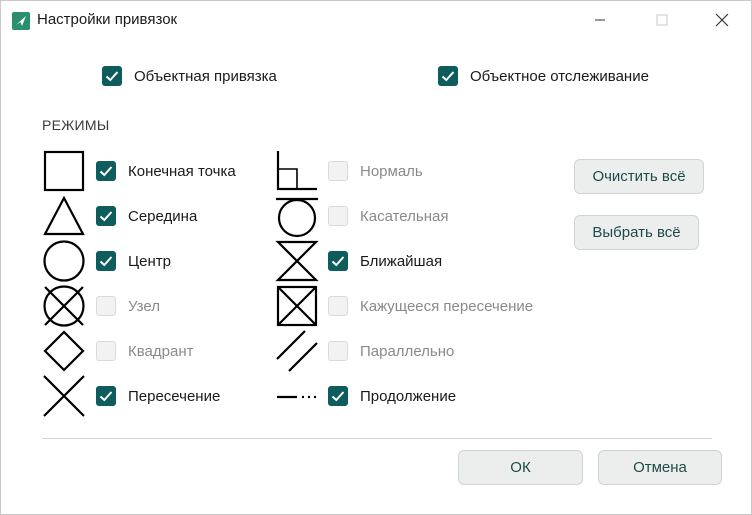 The height and width of the screenshot is (515, 752). Describe the element at coordinates (182, 171) in the screenshot. I see `mode-endpoint-label: Конечная точка` at that location.